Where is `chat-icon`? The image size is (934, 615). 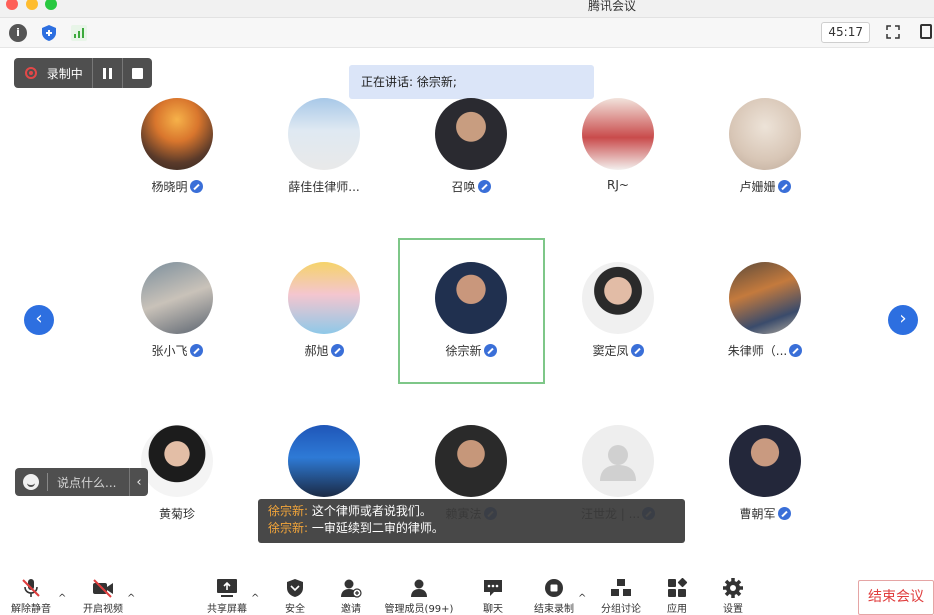
chat-icon is located at coordinates (493, 588).